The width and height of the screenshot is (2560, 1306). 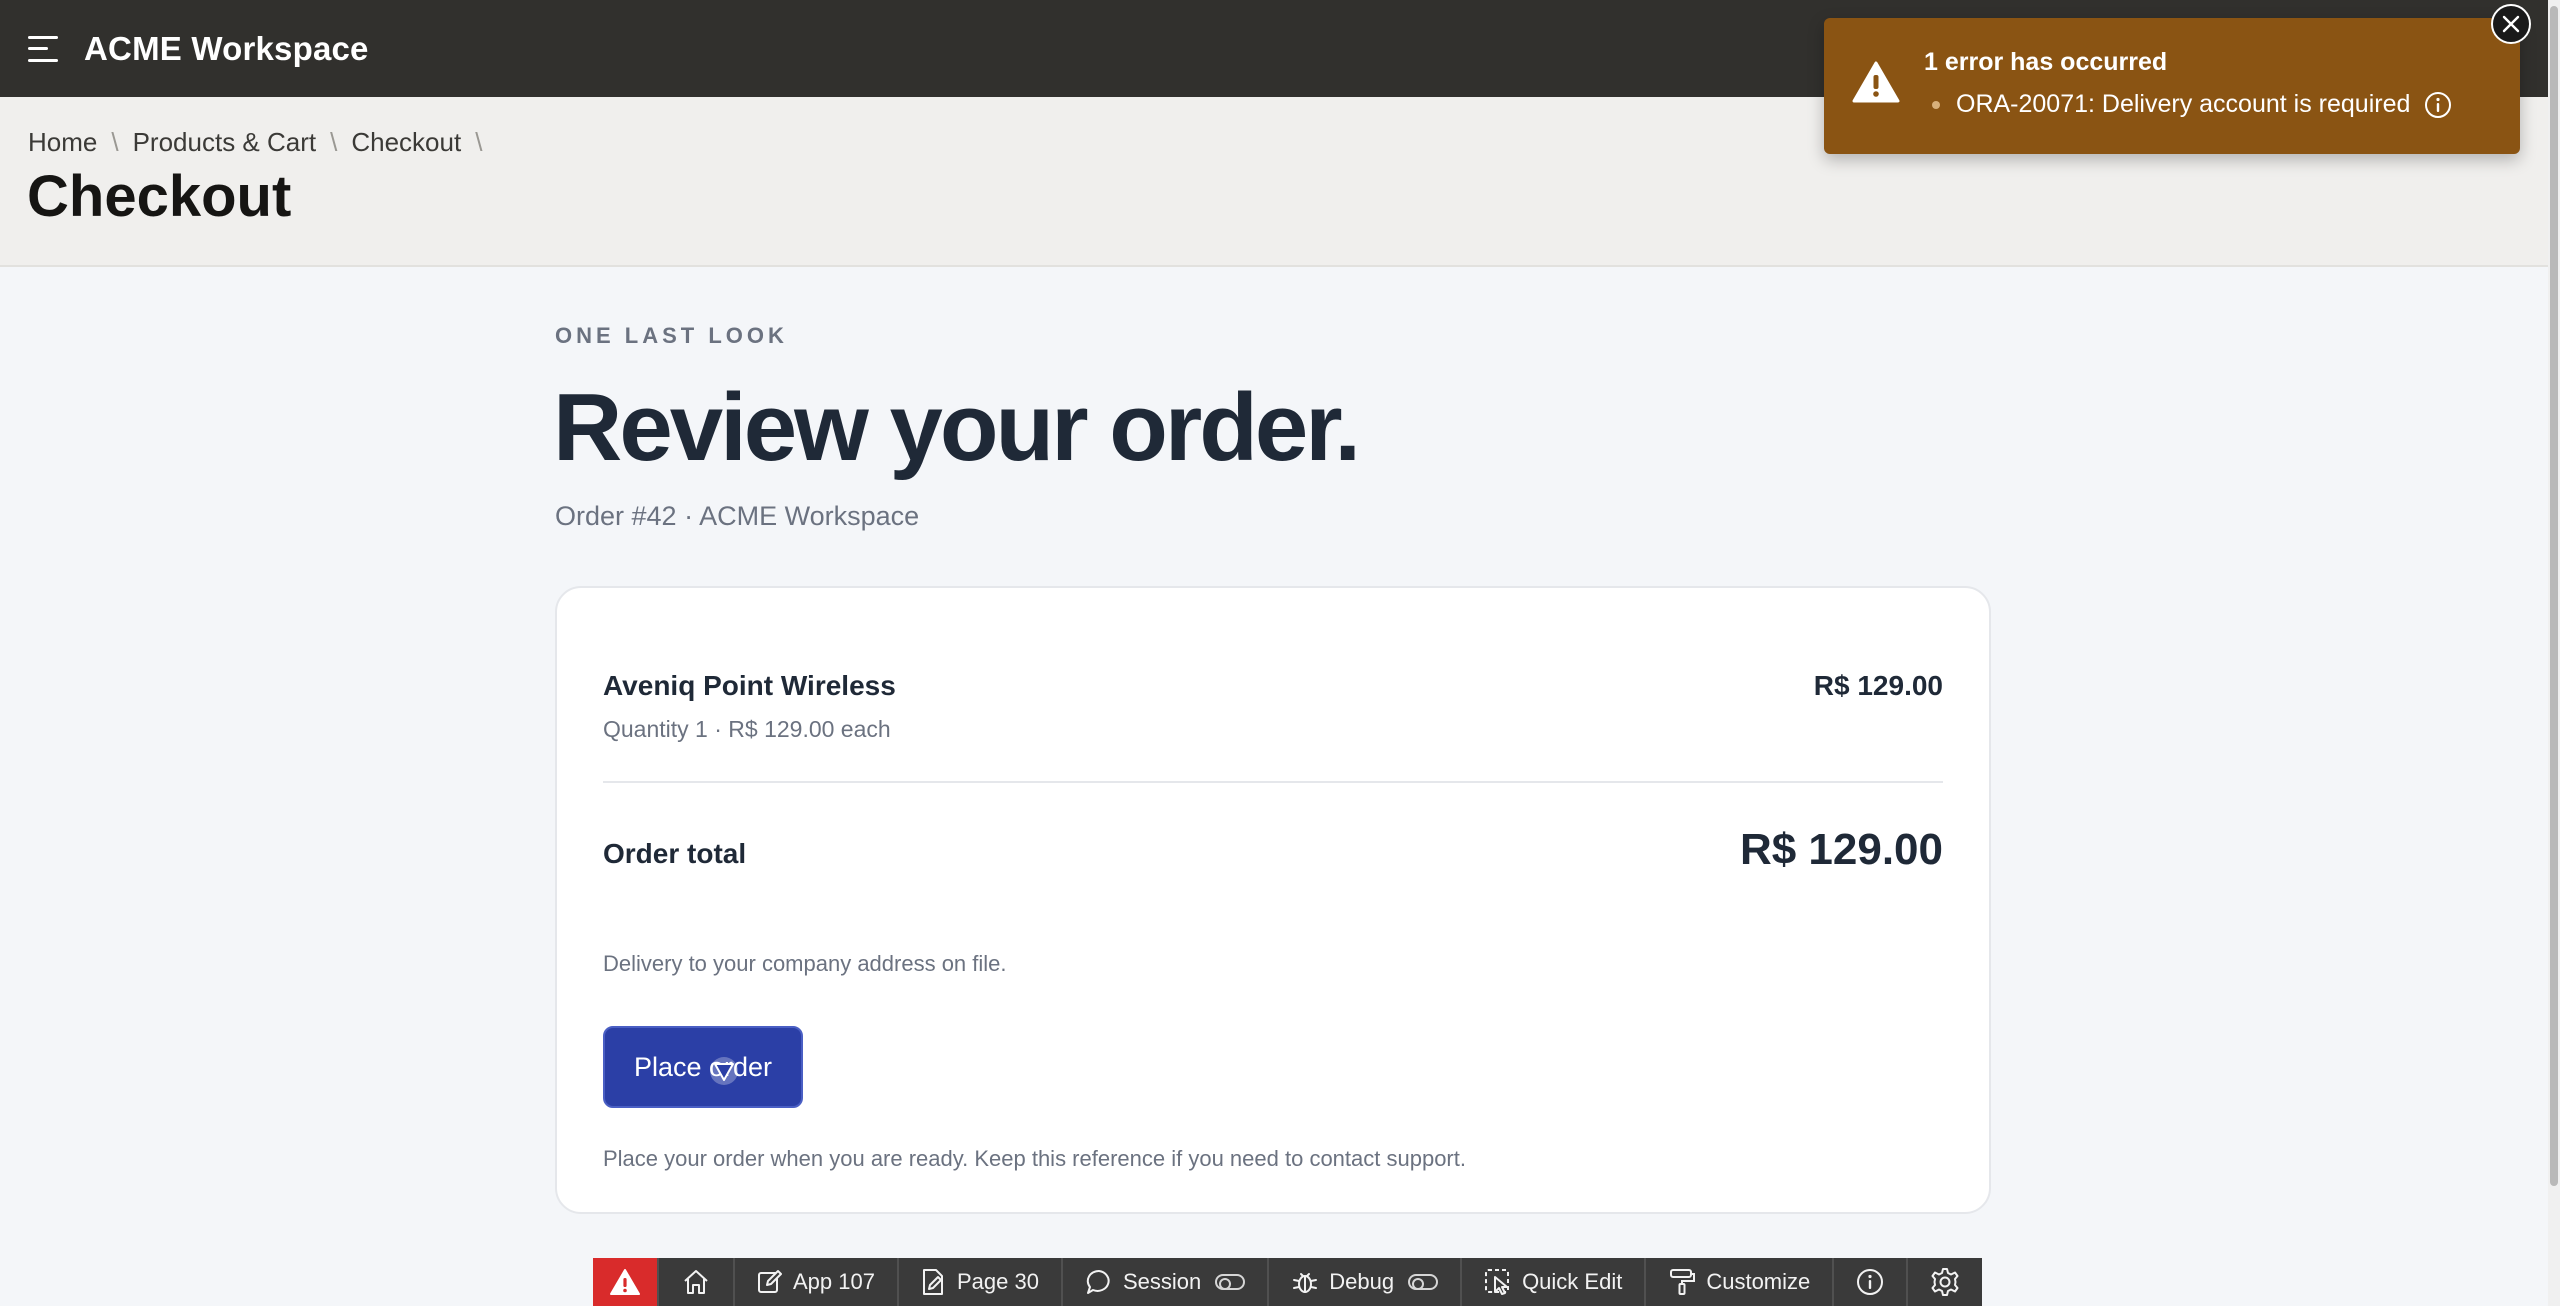 I want to click on divider, so click(x=1273, y=782).